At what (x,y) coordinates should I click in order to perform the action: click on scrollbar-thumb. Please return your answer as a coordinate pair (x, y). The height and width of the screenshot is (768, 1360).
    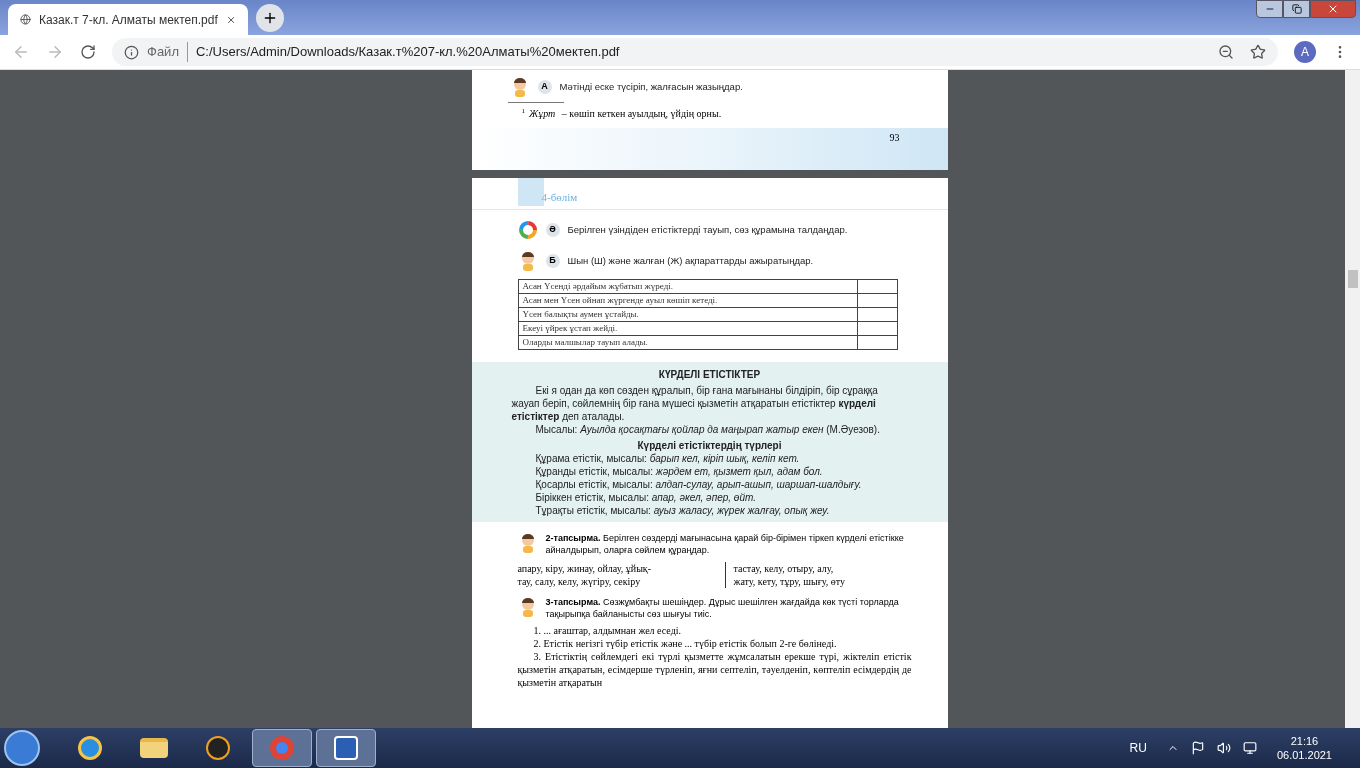
    Looking at the image, I should click on (1352, 279).